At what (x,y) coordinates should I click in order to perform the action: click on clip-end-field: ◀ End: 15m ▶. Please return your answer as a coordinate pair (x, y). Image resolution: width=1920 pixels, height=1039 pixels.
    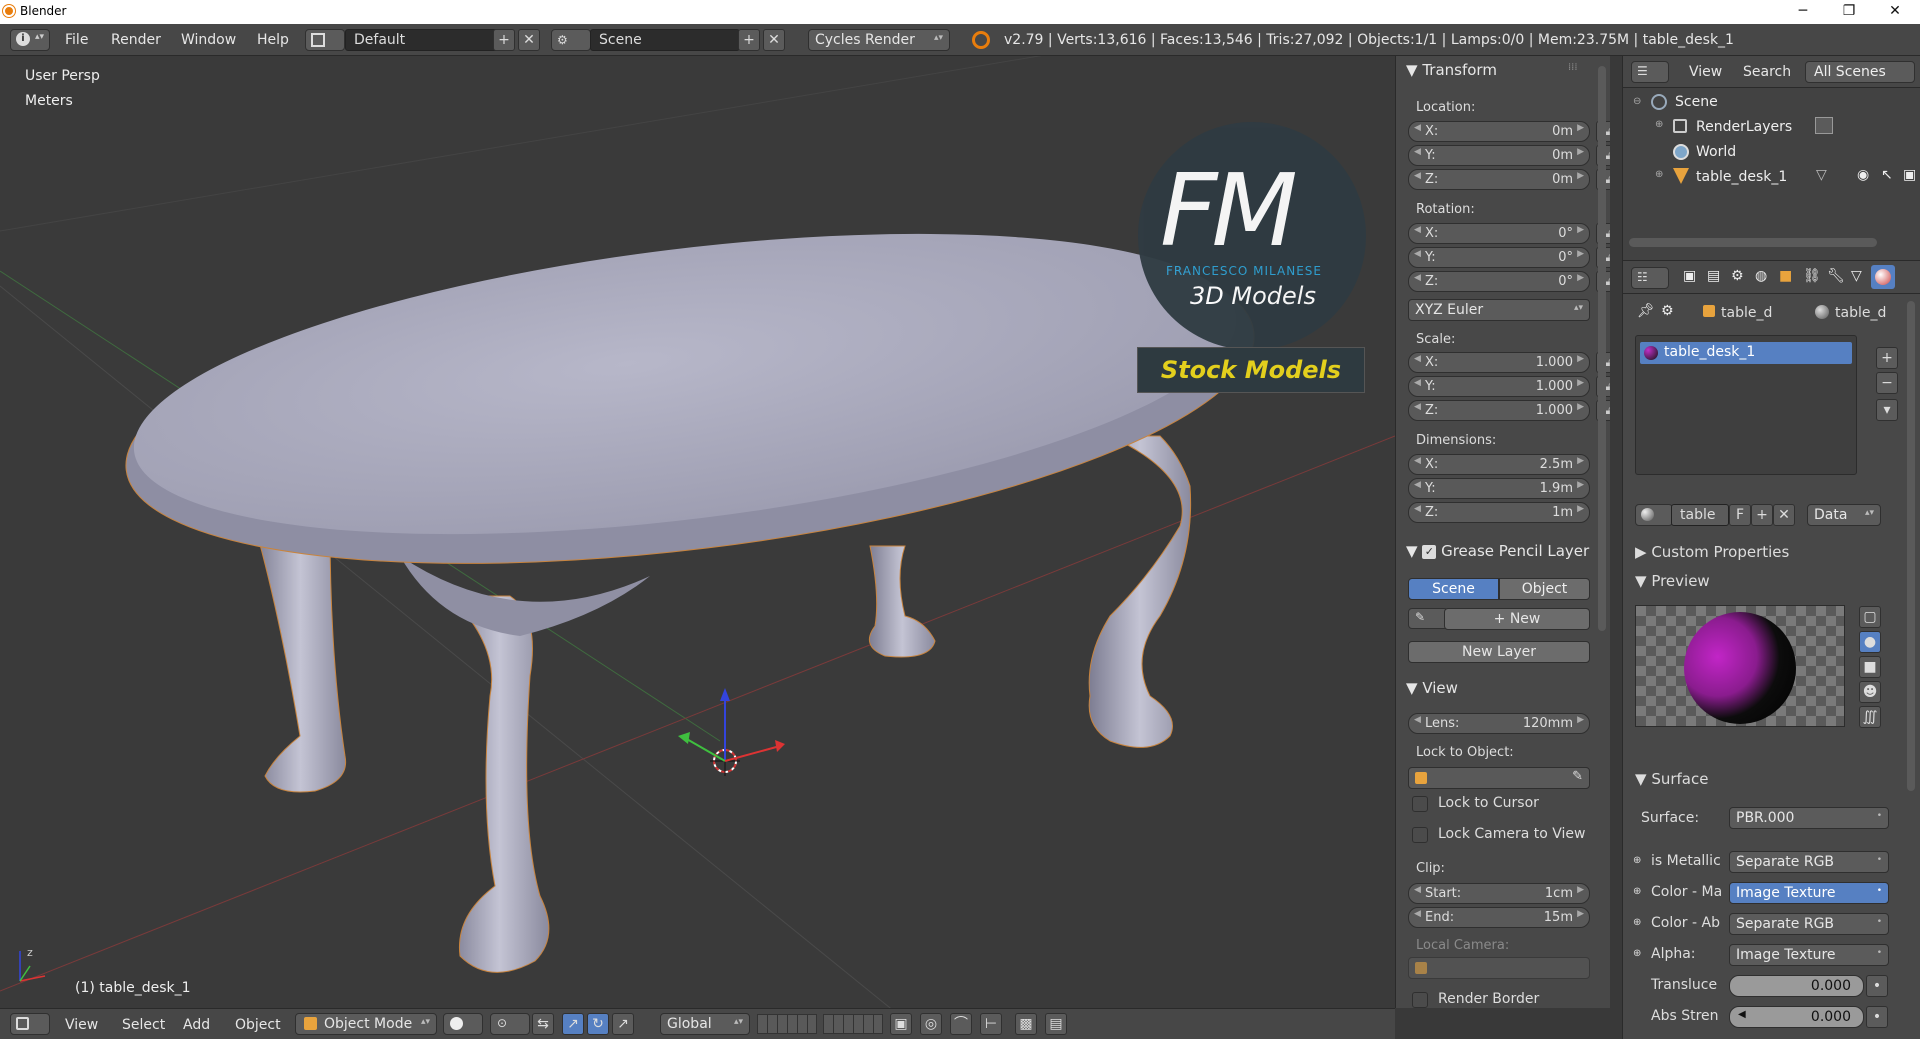
    Looking at the image, I should click on (1499, 917).